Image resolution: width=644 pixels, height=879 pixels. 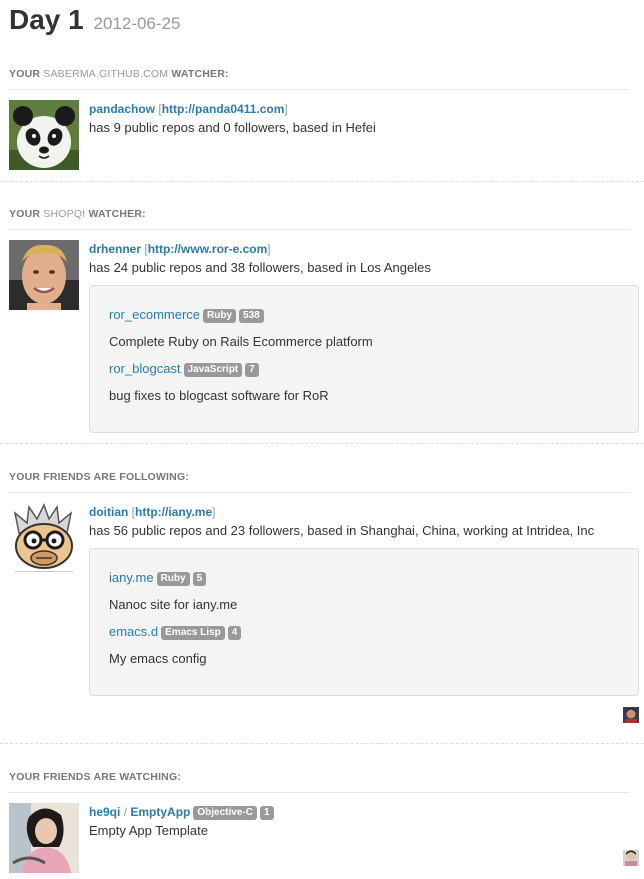 I want to click on repo-item: ror_ecommerce Ruby 538, so click(x=186, y=315).